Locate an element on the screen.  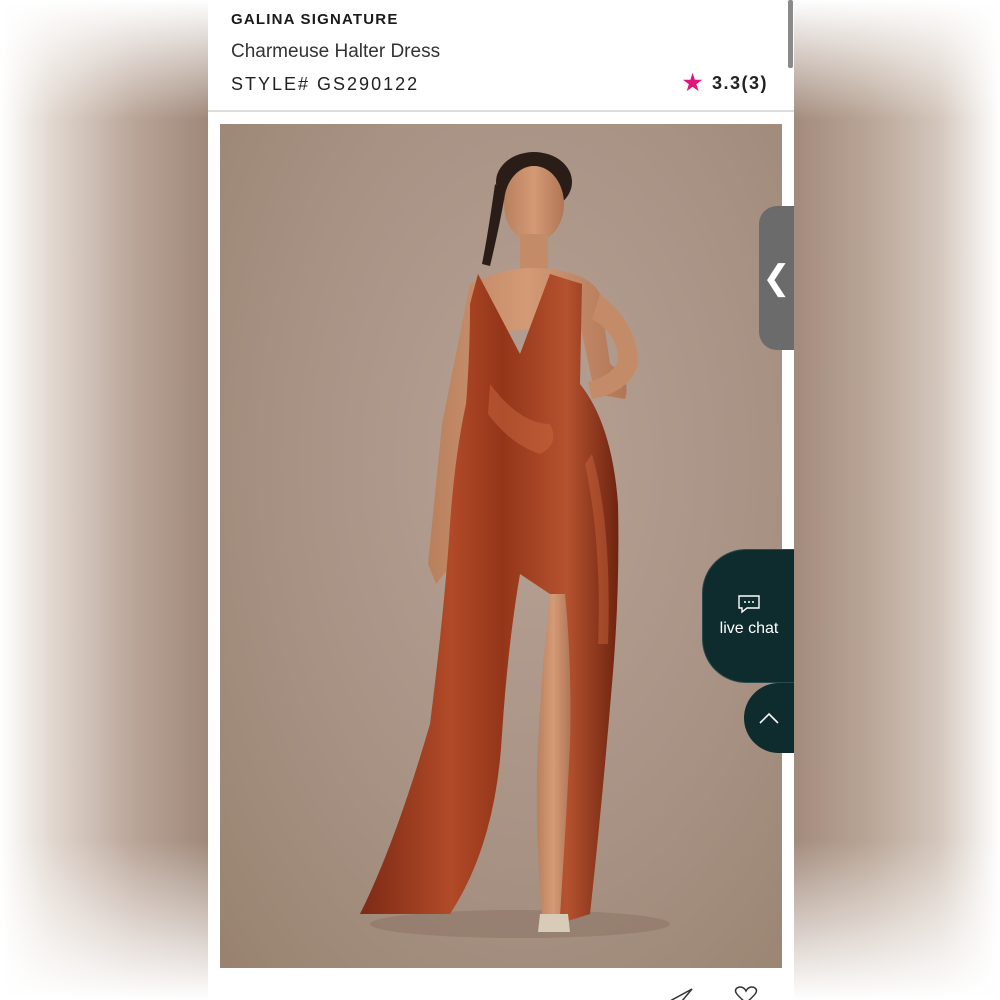
chevron-left-icon: ❮ is located at coordinates (776, 278).